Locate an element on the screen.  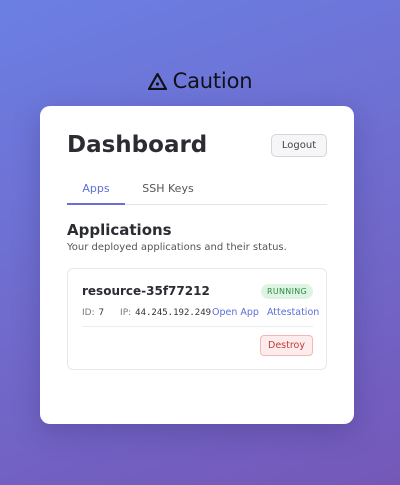
section-title: Applications is located at coordinates (119, 230).